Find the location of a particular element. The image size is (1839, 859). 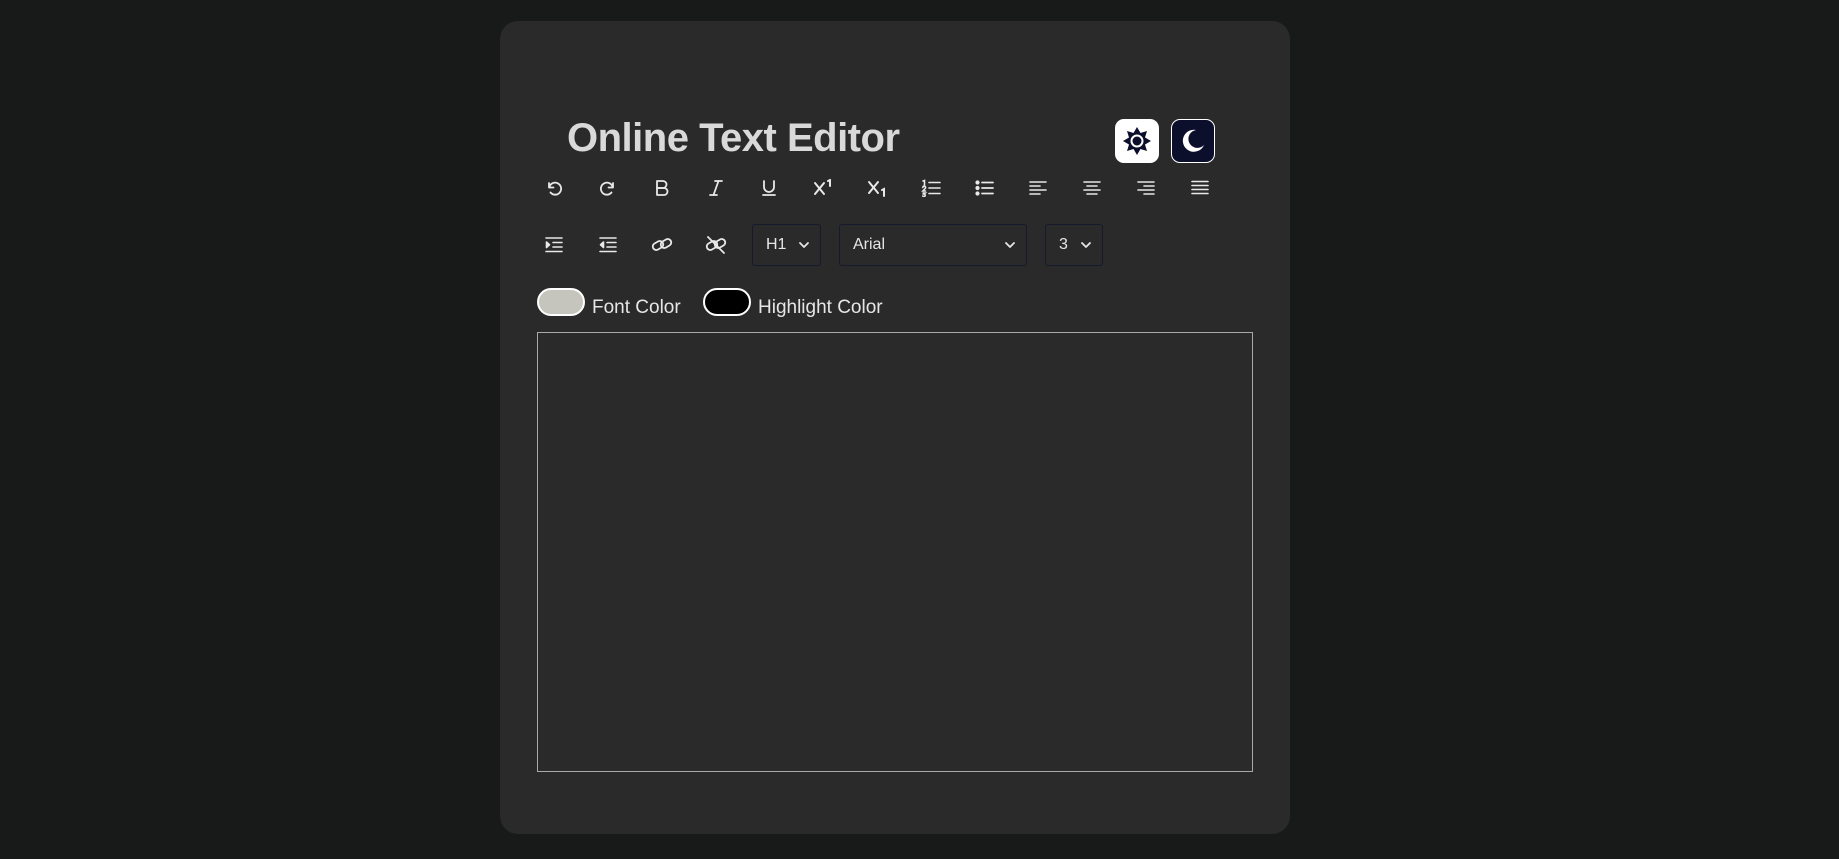

font-size-select: 3 is located at coordinates (1074, 245).